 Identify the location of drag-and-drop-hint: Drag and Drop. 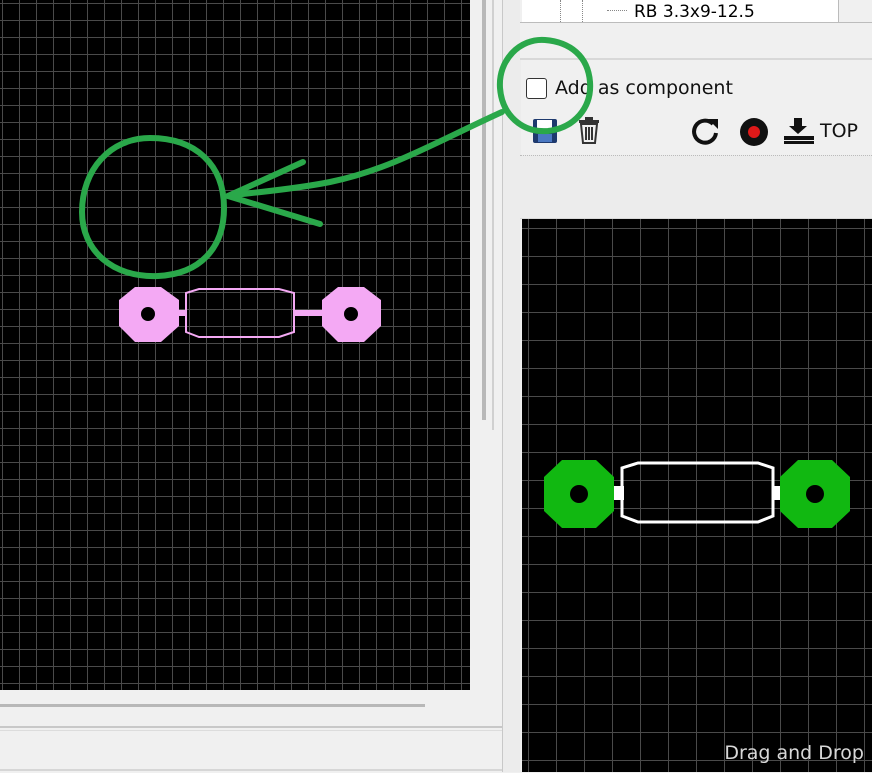
(794, 753).